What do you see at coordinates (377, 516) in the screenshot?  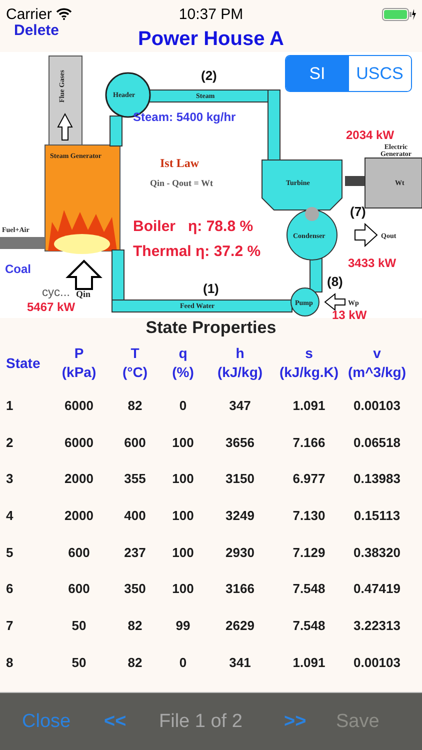 I see `table-cell-text: 0.15113` at bounding box center [377, 516].